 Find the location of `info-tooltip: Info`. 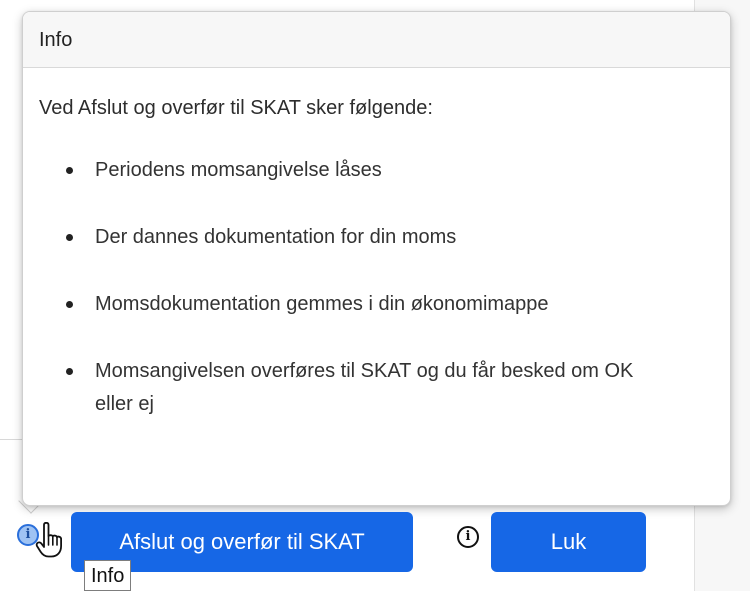

info-tooltip: Info is located at coordinates (108, 575).